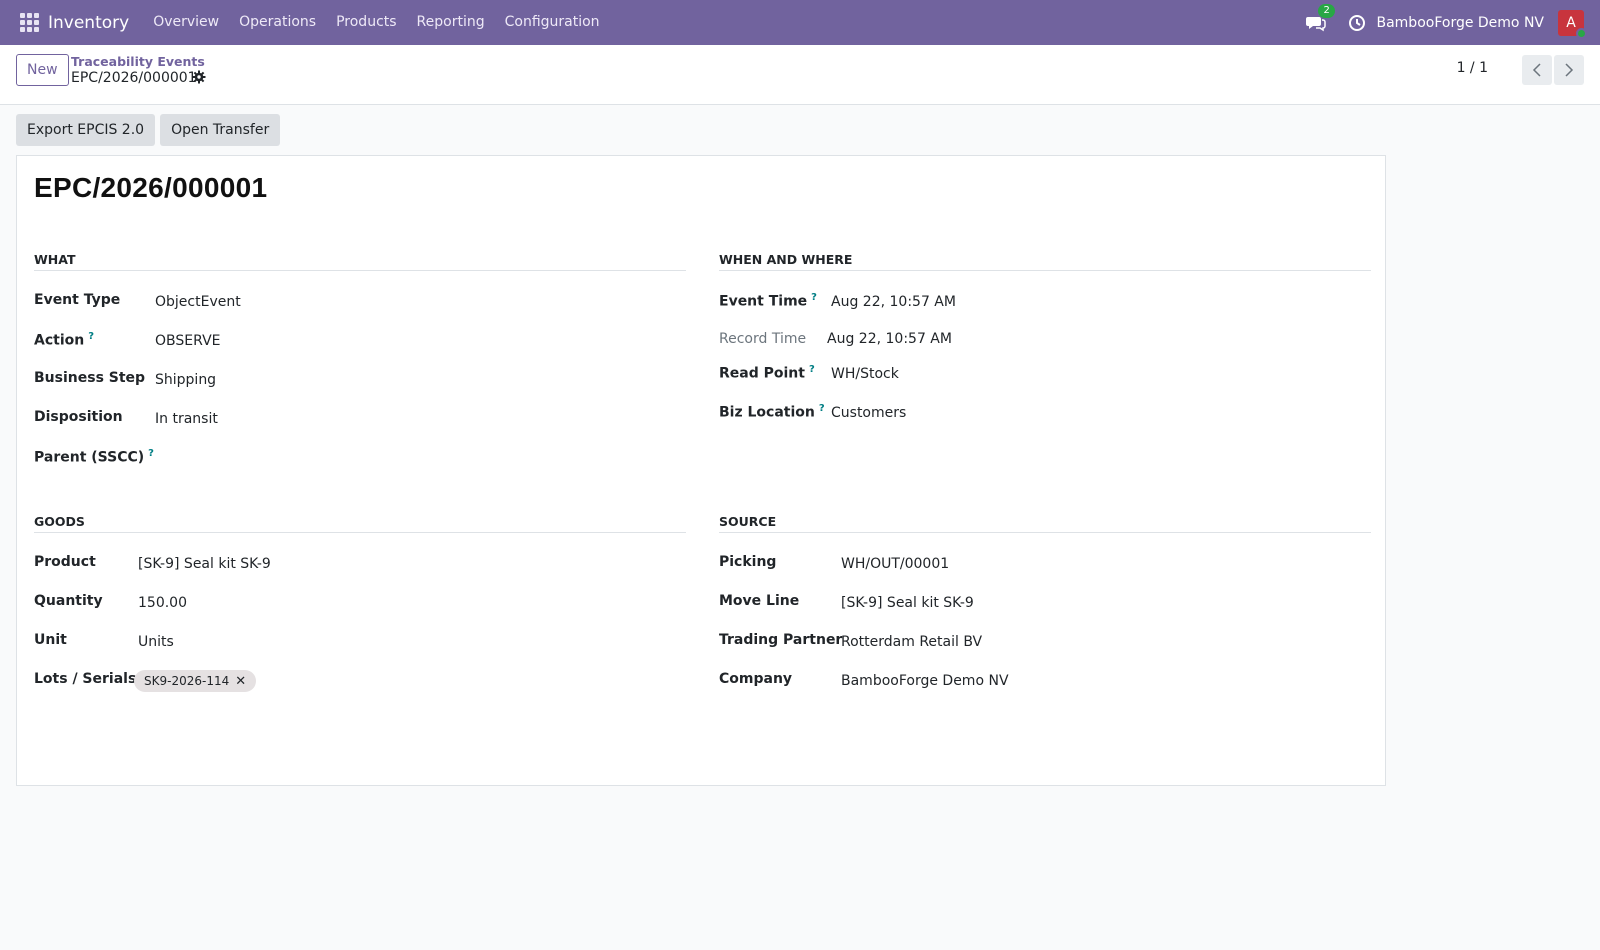 The image size is (1600, 950). Describe the element at coordinates (360, 261) in the screenshot. I see `group-what-title: WHAT` at that location.